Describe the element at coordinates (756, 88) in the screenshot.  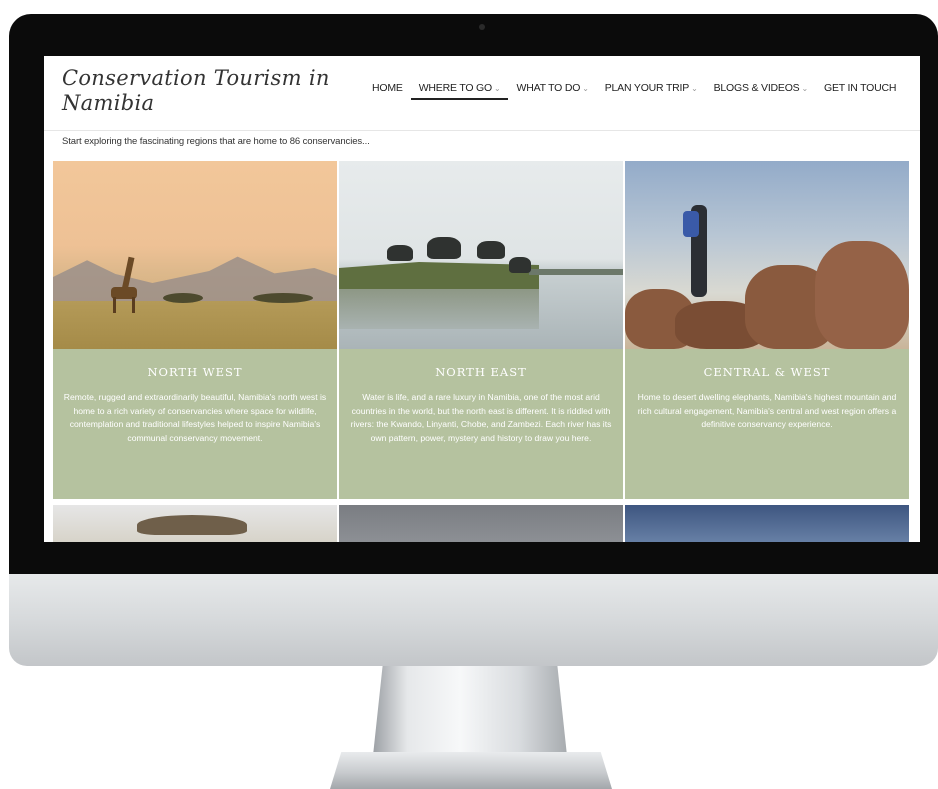
I see `nav-label: BLOGS & VIDEOS` at that location.